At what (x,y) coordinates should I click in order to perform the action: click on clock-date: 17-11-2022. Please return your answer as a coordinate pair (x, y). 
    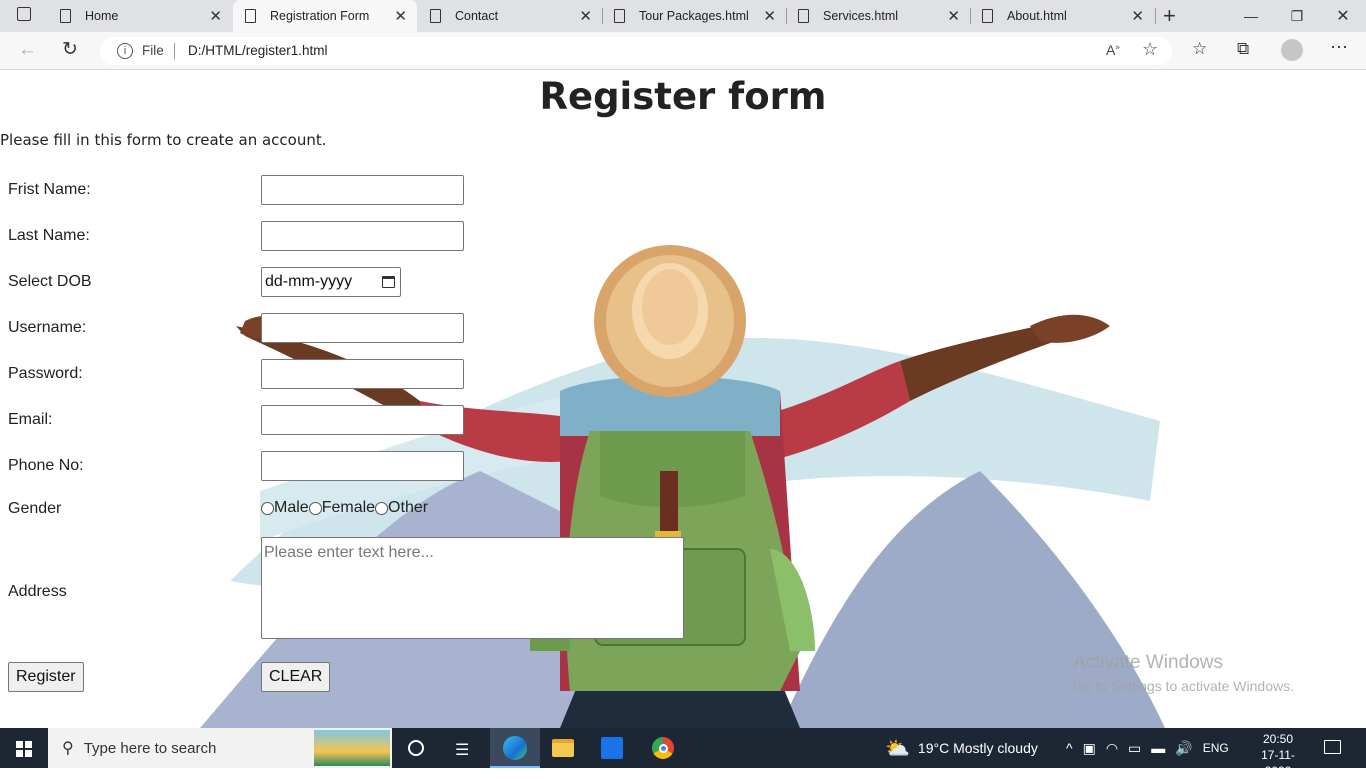
    Looking at the image, I should click on (1278, 763).